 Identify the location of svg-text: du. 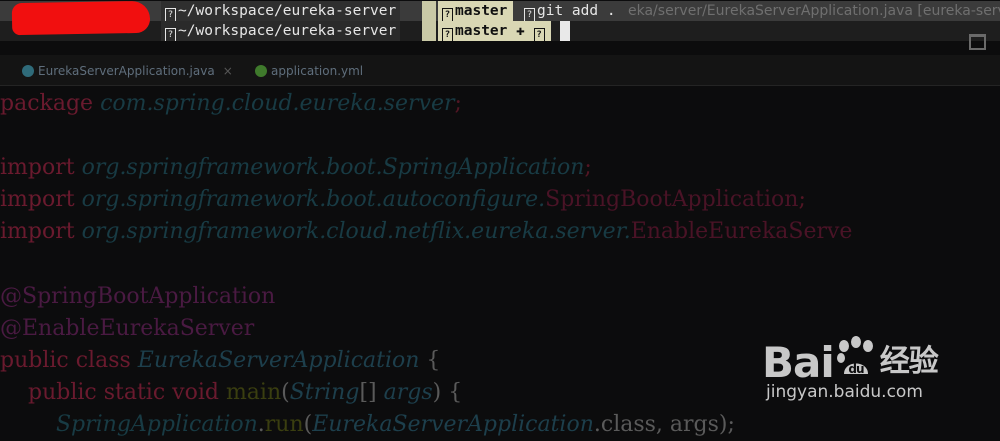
(856, 369).